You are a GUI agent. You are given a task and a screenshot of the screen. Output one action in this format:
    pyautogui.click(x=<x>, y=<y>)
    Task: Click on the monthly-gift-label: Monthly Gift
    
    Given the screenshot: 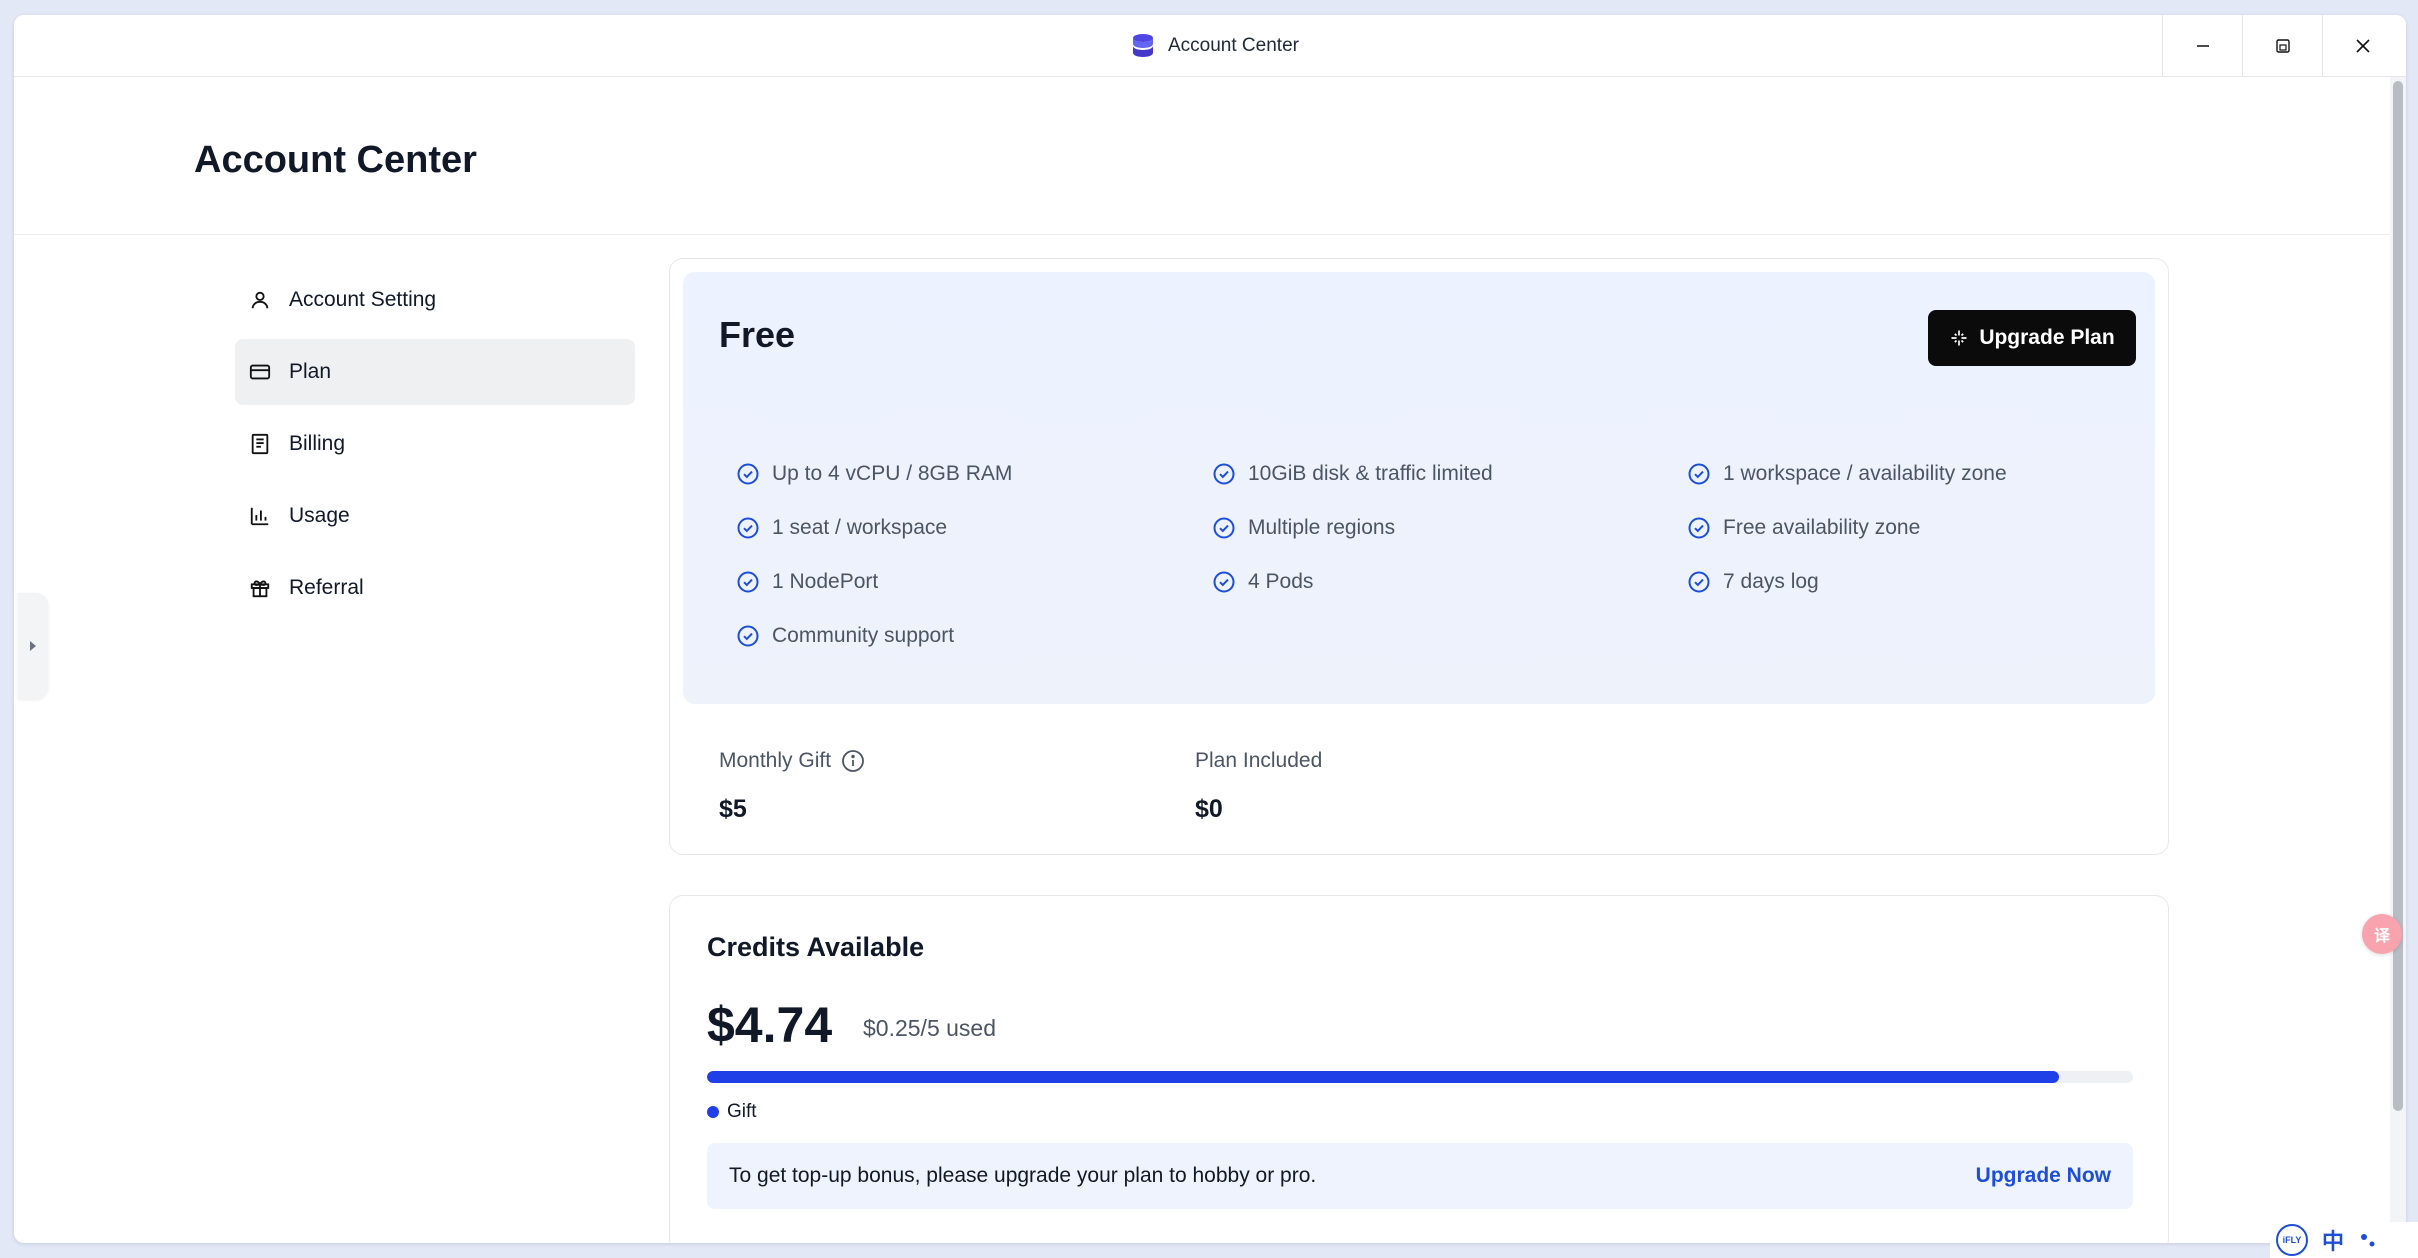 What is the action you would take?
    pyautogui.click(x=792, y=761)
    